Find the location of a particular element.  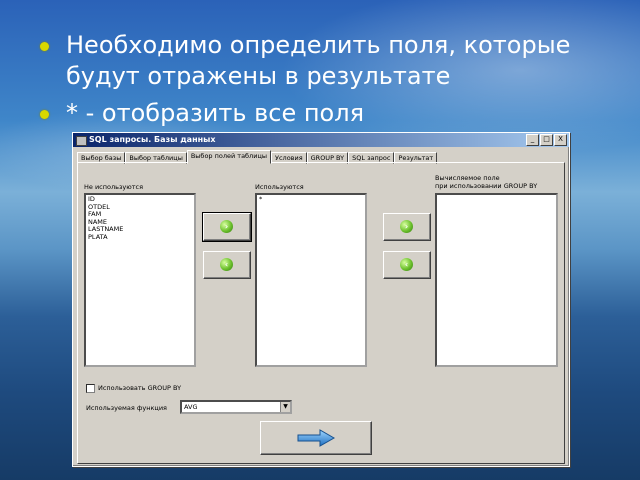

app-icon is located at coordinates (81, 141).